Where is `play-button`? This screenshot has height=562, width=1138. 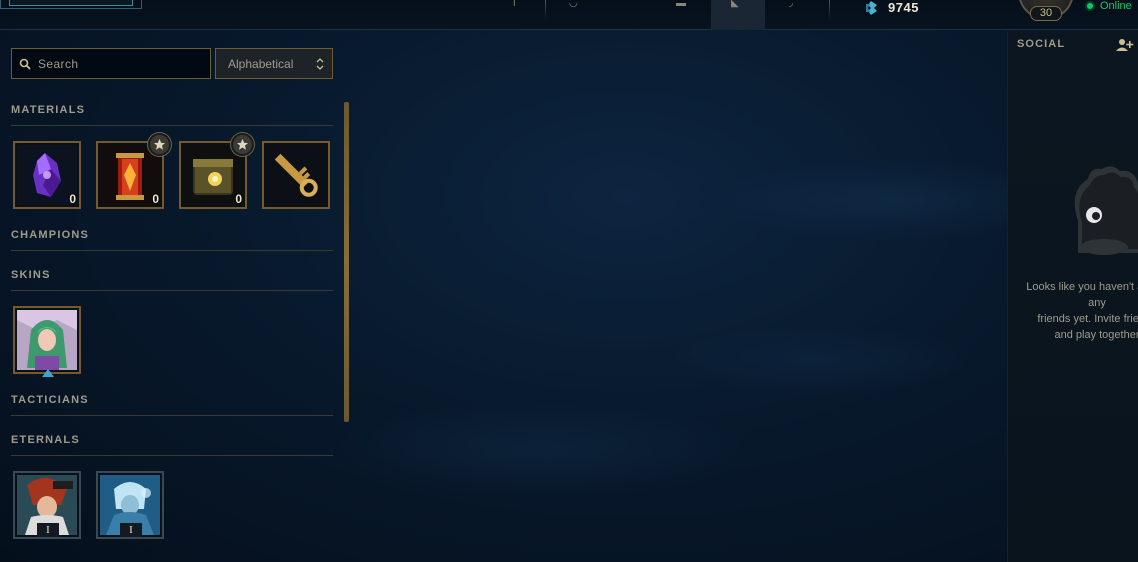
play-button is located at coordinates (71, 3).